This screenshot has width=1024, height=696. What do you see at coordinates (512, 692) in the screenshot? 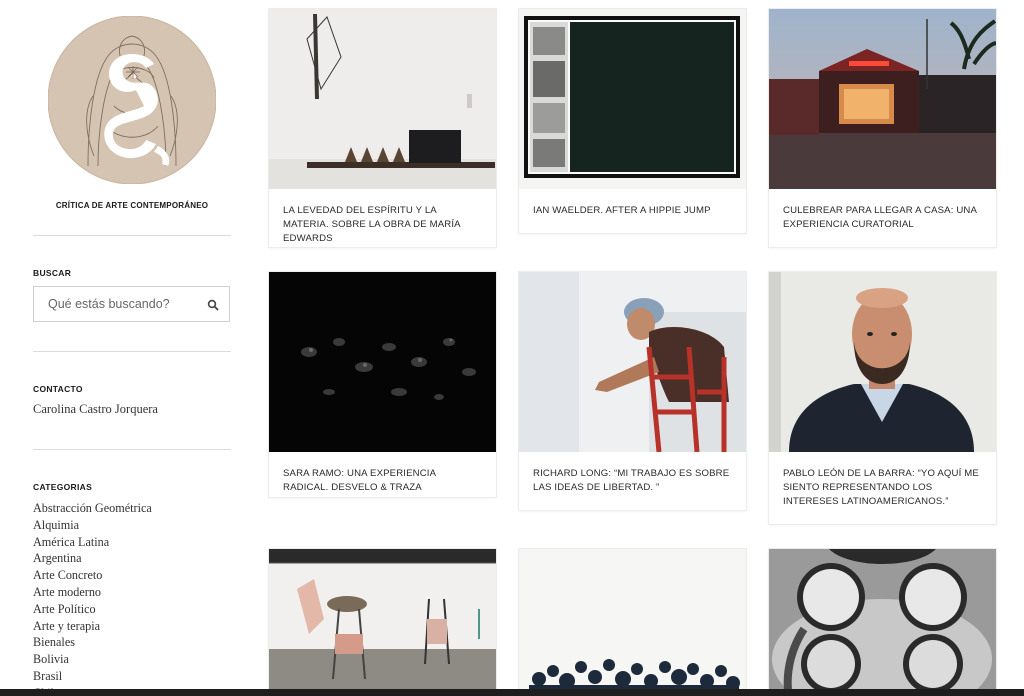
I see `window-bottom-edge` at bounding box center [512, 692].